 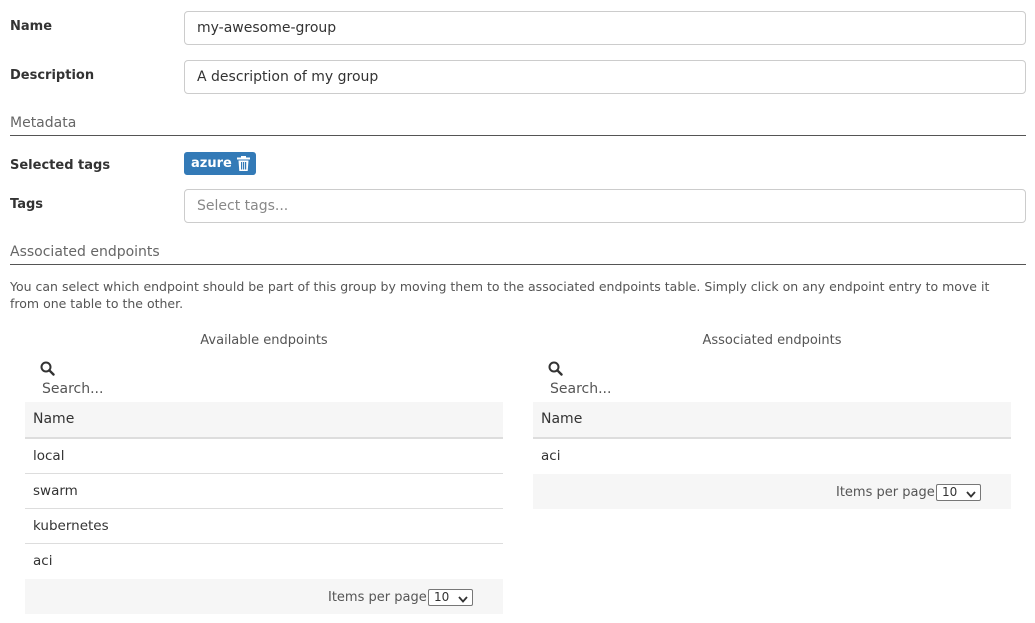 What do you see at coordinates (605, 28) in the screenshot?
I see `name-input: my-awesome-group` at bounding box center [605, 28].